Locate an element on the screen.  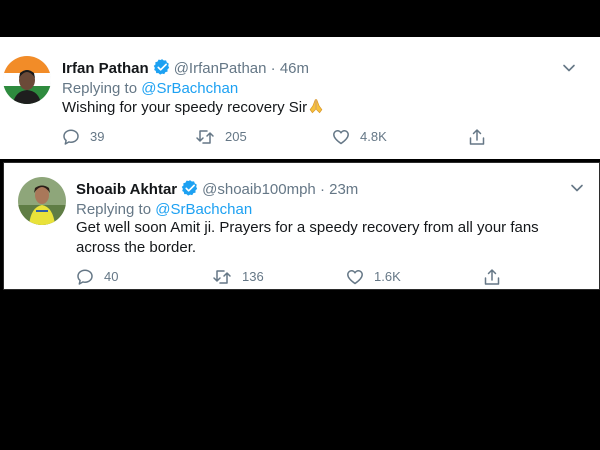
timestamp: 46m is located at coordinates (294, 68).